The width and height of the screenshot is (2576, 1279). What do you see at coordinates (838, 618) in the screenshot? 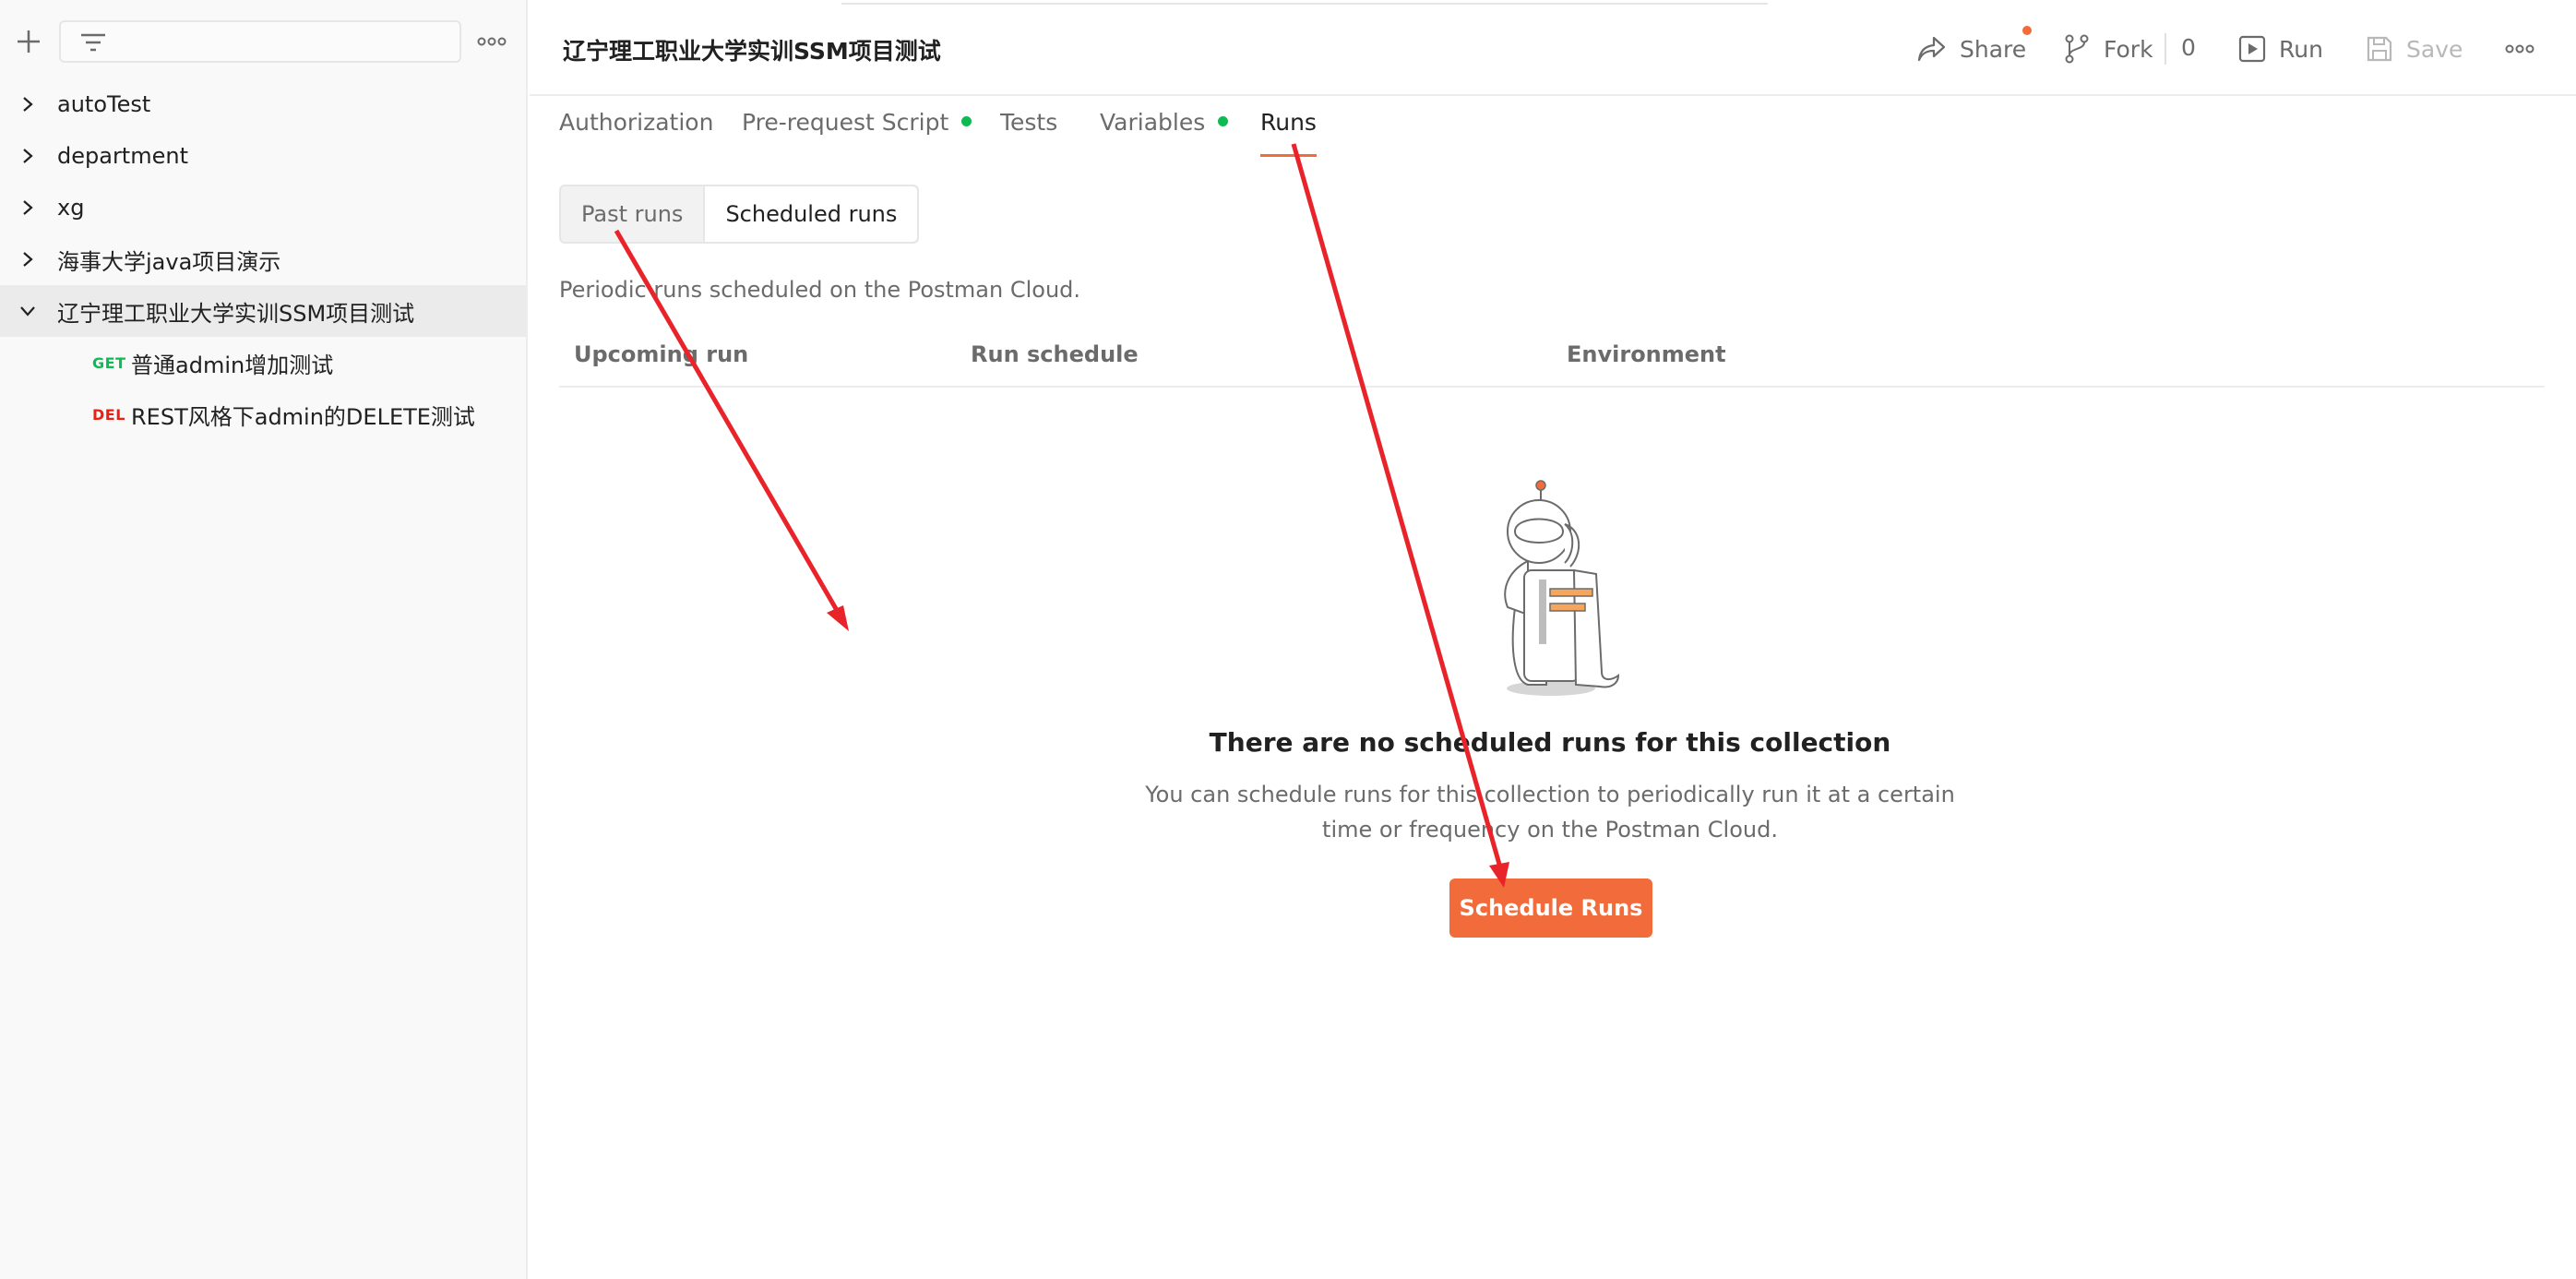
I see `arrowhead-icon` at bounding box center [838, 618].